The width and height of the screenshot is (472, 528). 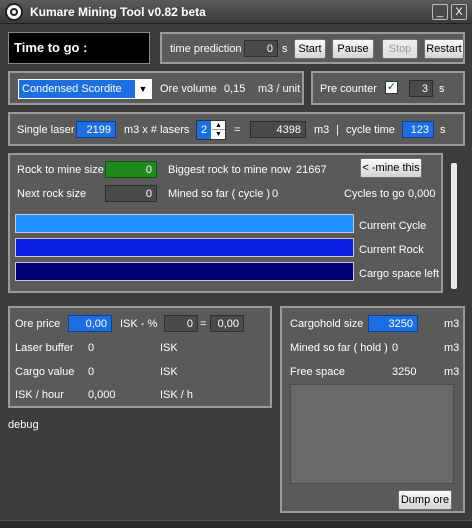 I want to click on precounter-checkbox: ✓, so click(x=391, y=87).